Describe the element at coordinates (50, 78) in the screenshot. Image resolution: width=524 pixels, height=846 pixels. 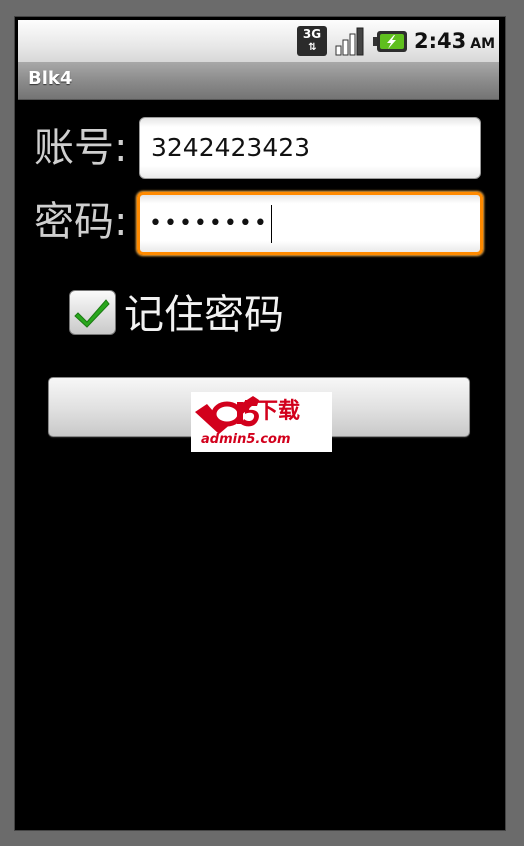
I see `app-title: Blk4` at that location.